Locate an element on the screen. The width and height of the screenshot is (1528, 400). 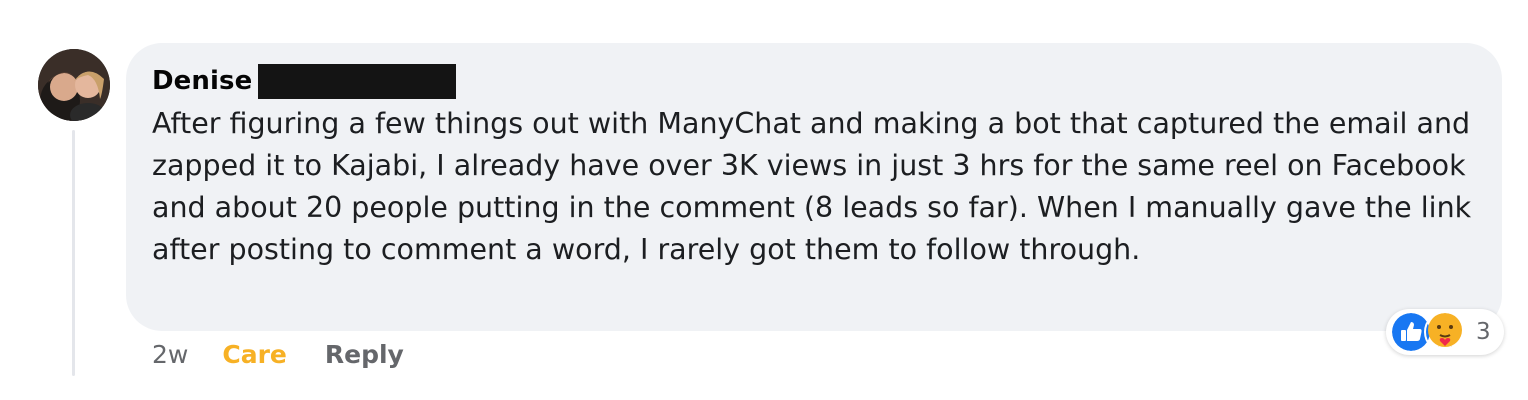
thread-connector-line is located at coordinates (73, 253).